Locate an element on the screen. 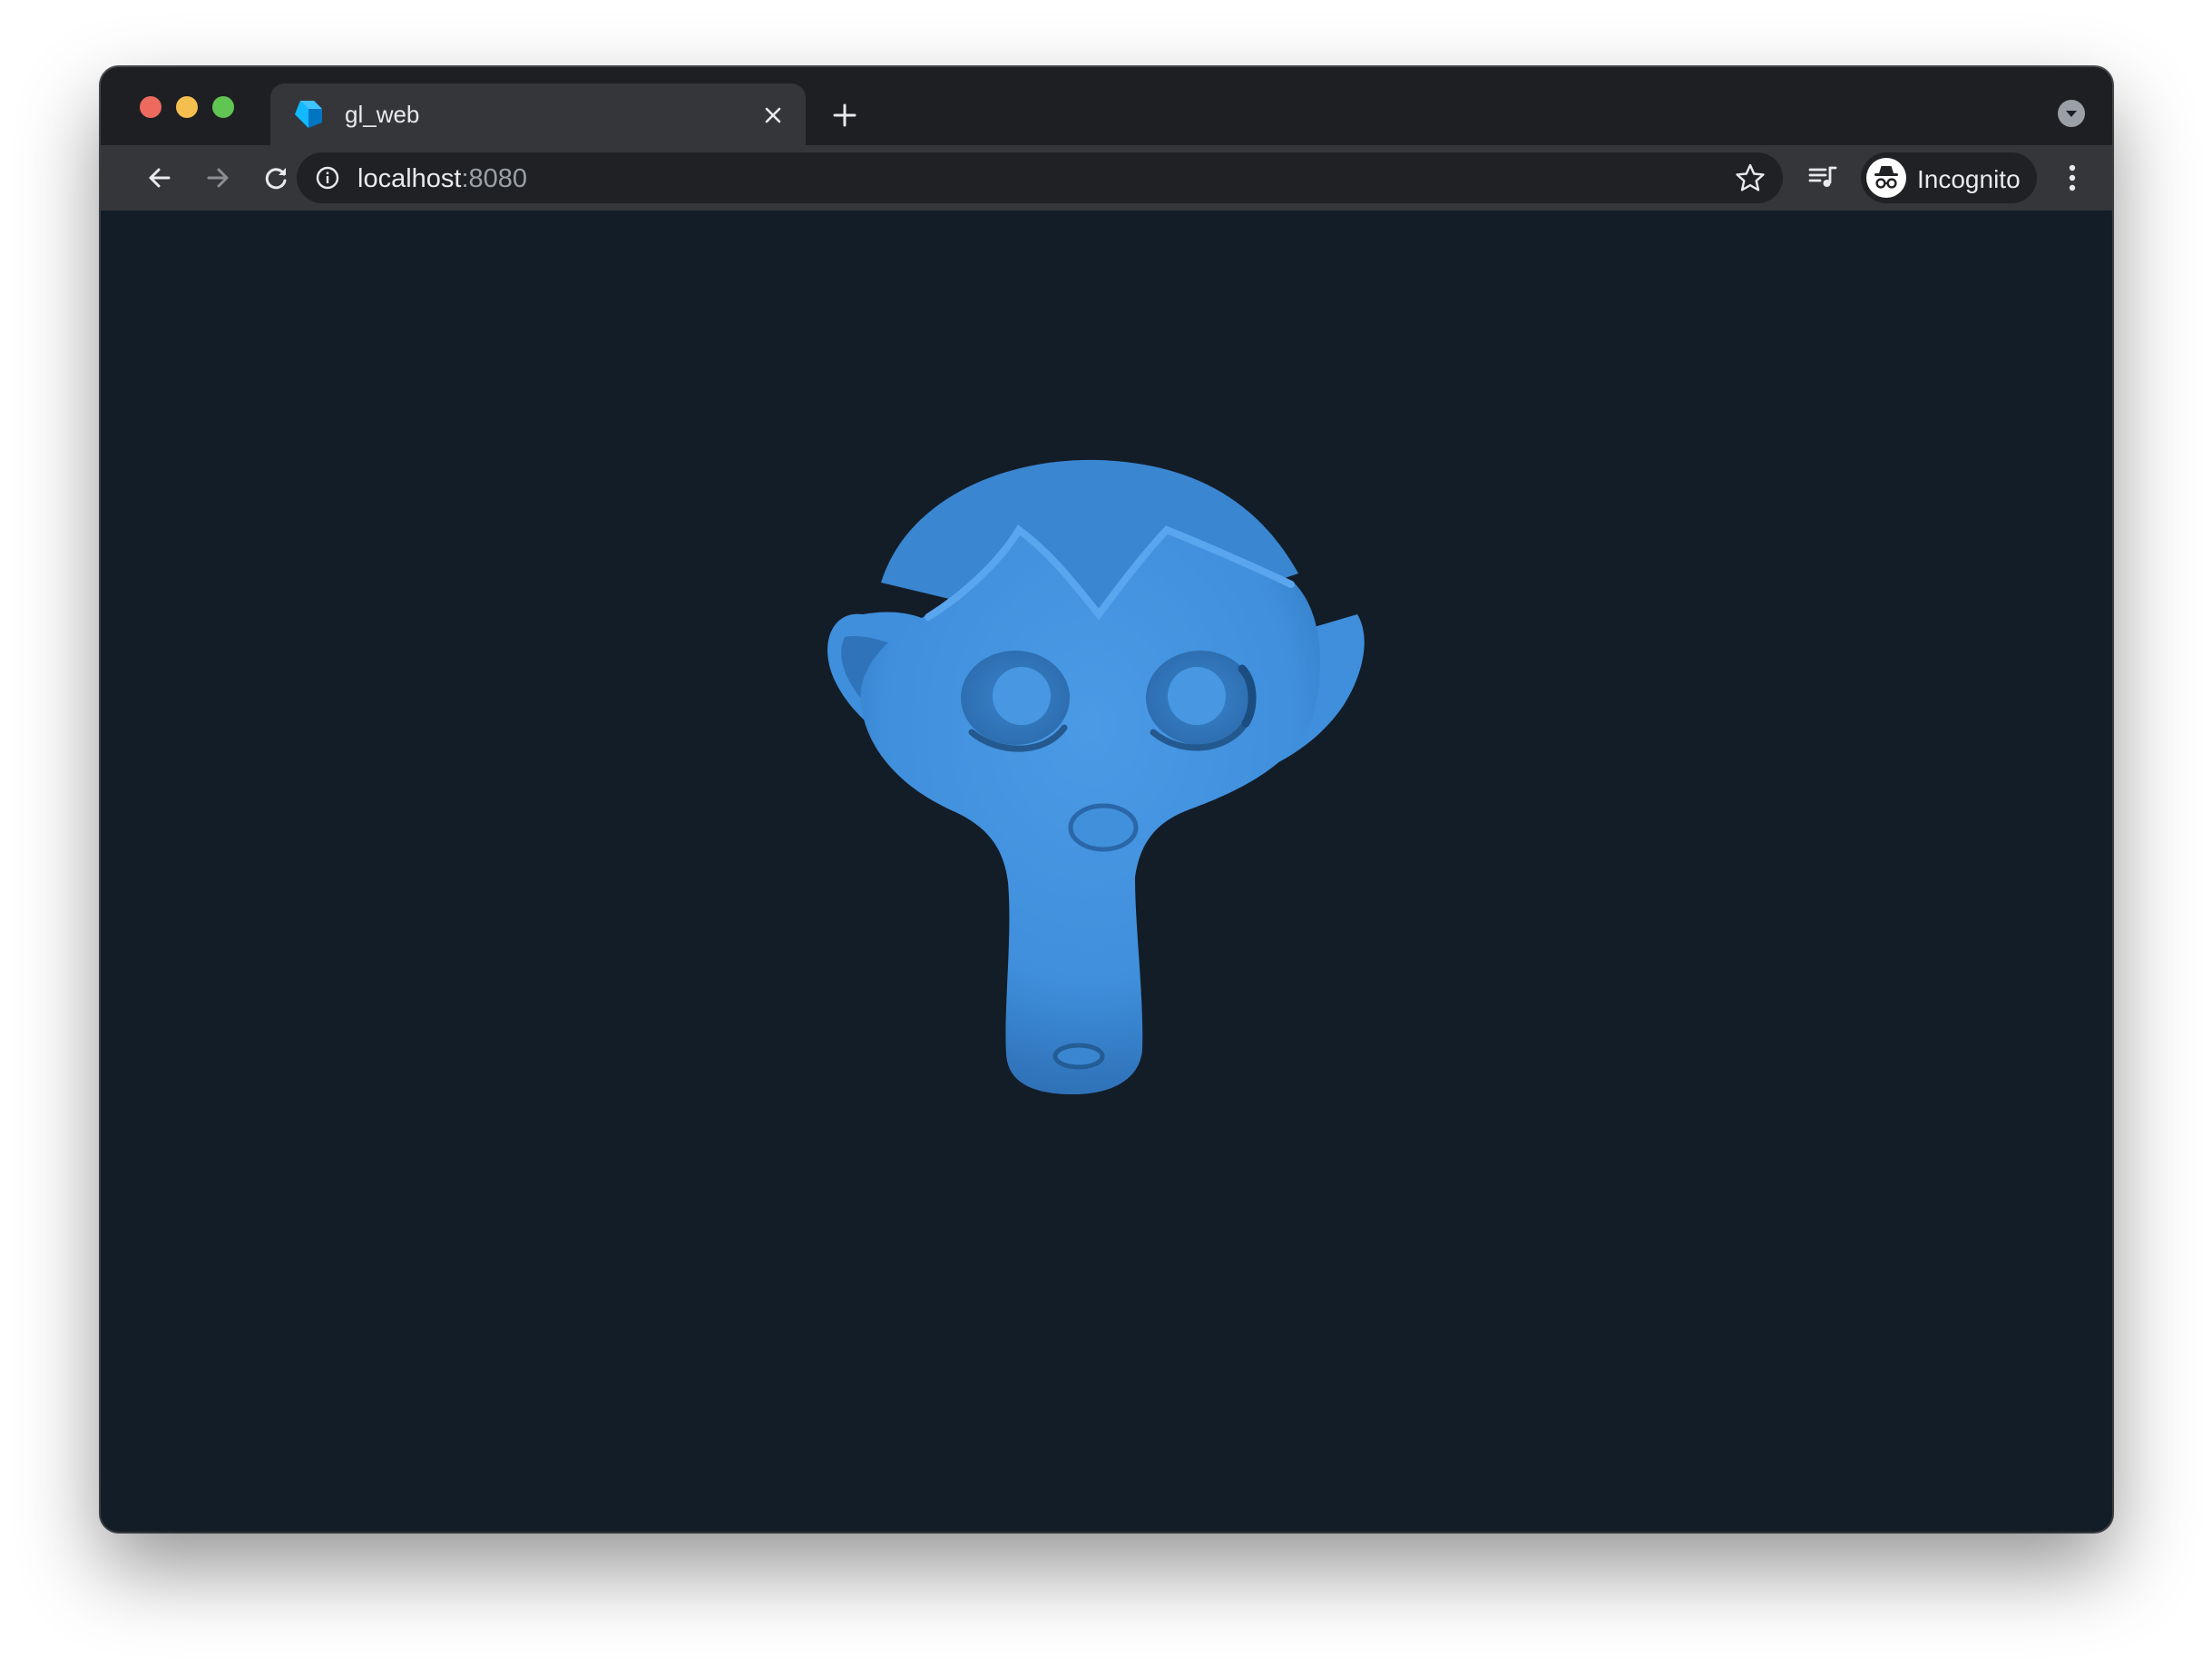 The image size is (2212, 1666). incognito-profile-button: Incognito is located at coordinates (1949, 177).